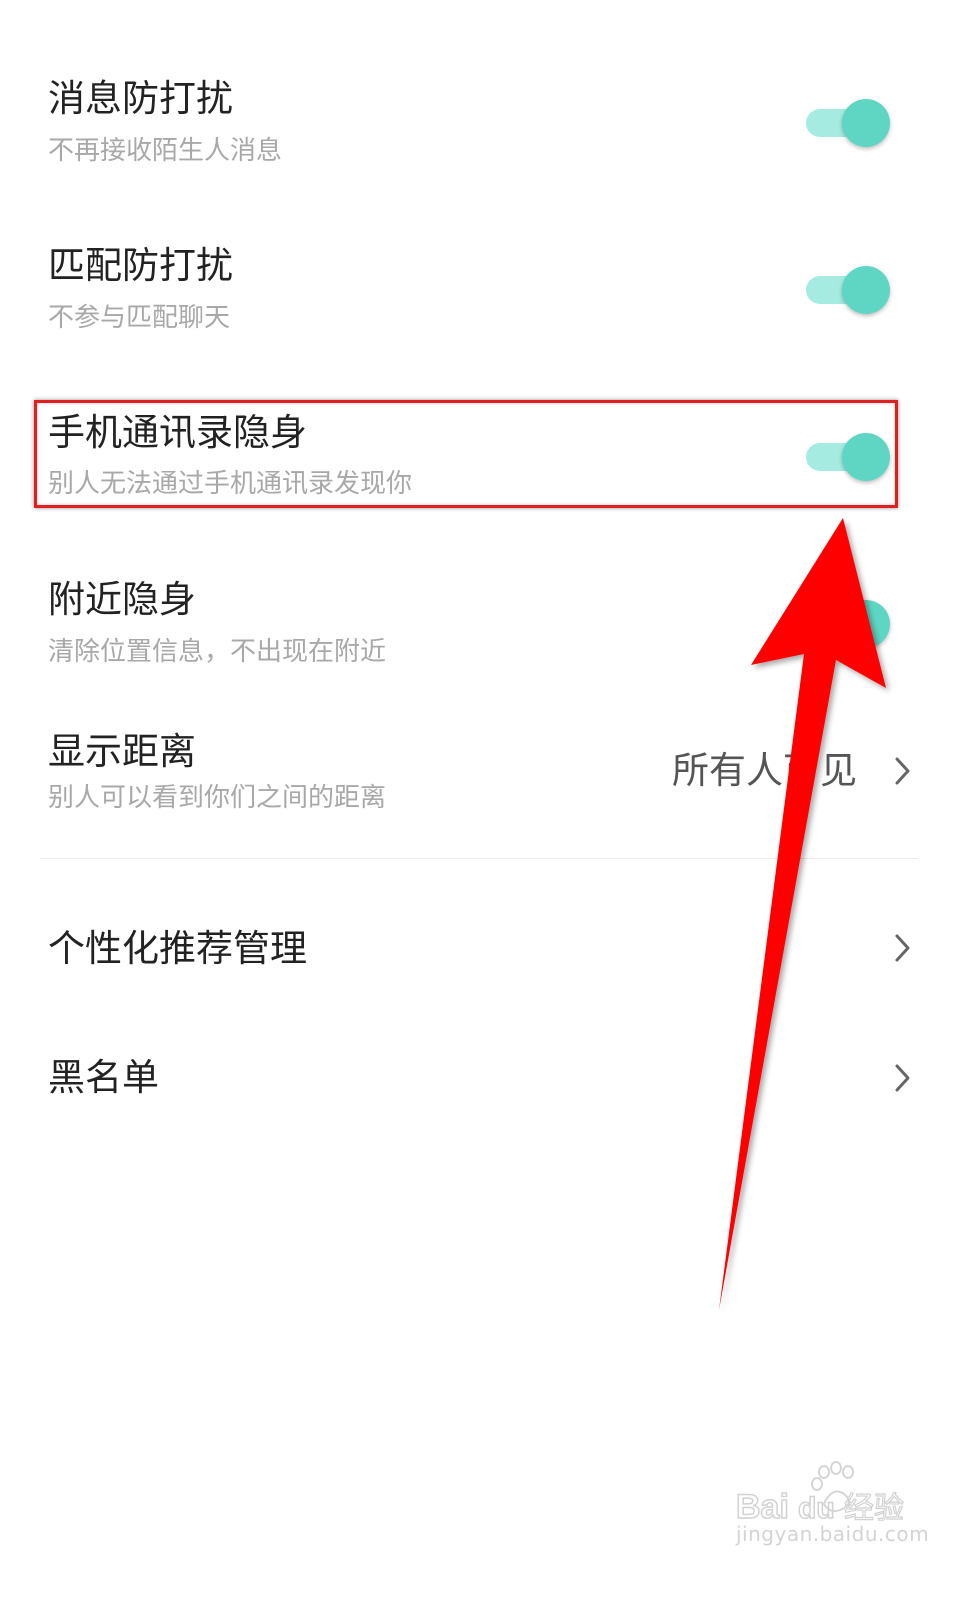  Describe the element at coordinates (816, 1508) in the screenshot. I see `svg-text: du` at that location.